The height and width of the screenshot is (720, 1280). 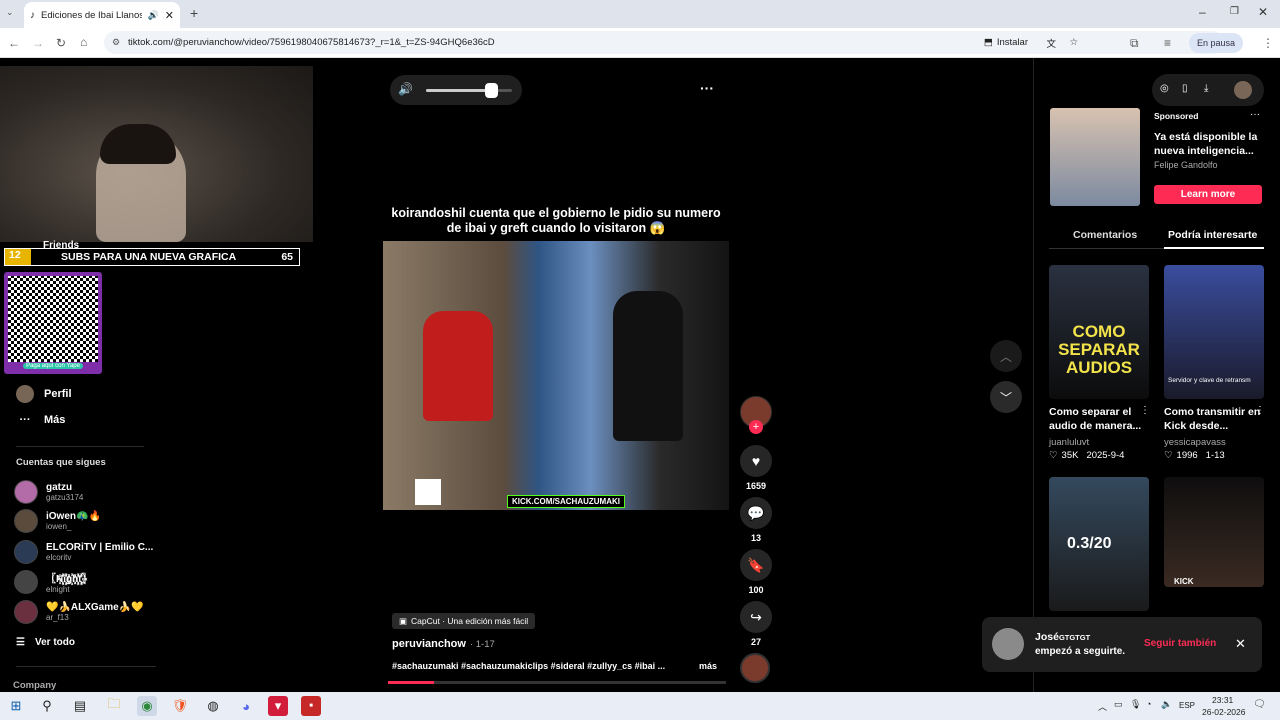 What do you see at coordinates (1180, 643) in the screenshot?
I see `follow-back-button: Seguir también` at bounding box center [1180, 643].